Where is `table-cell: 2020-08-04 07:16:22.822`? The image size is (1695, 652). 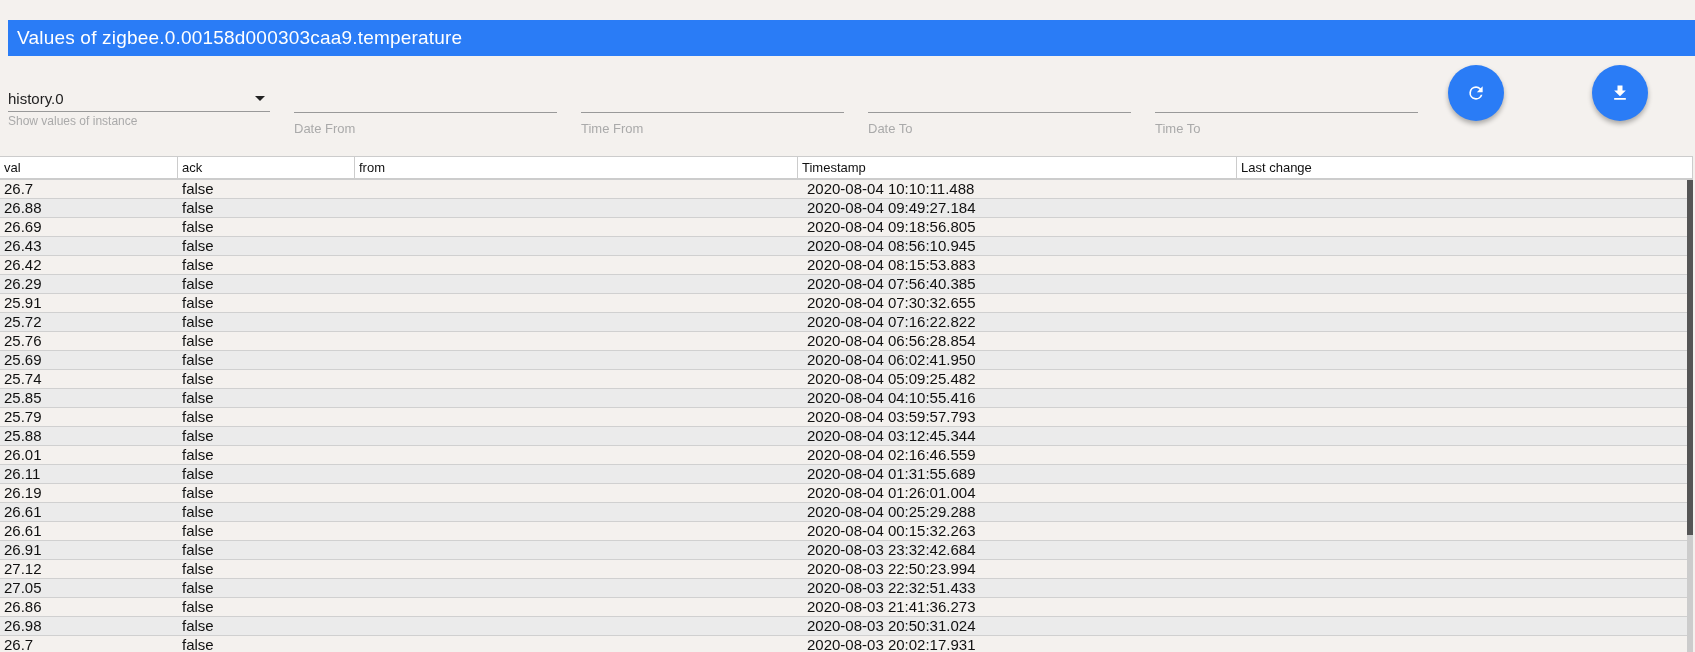 table-cell: 2020-08-04 07:16:22.822 is located at coordinates (891, 321).